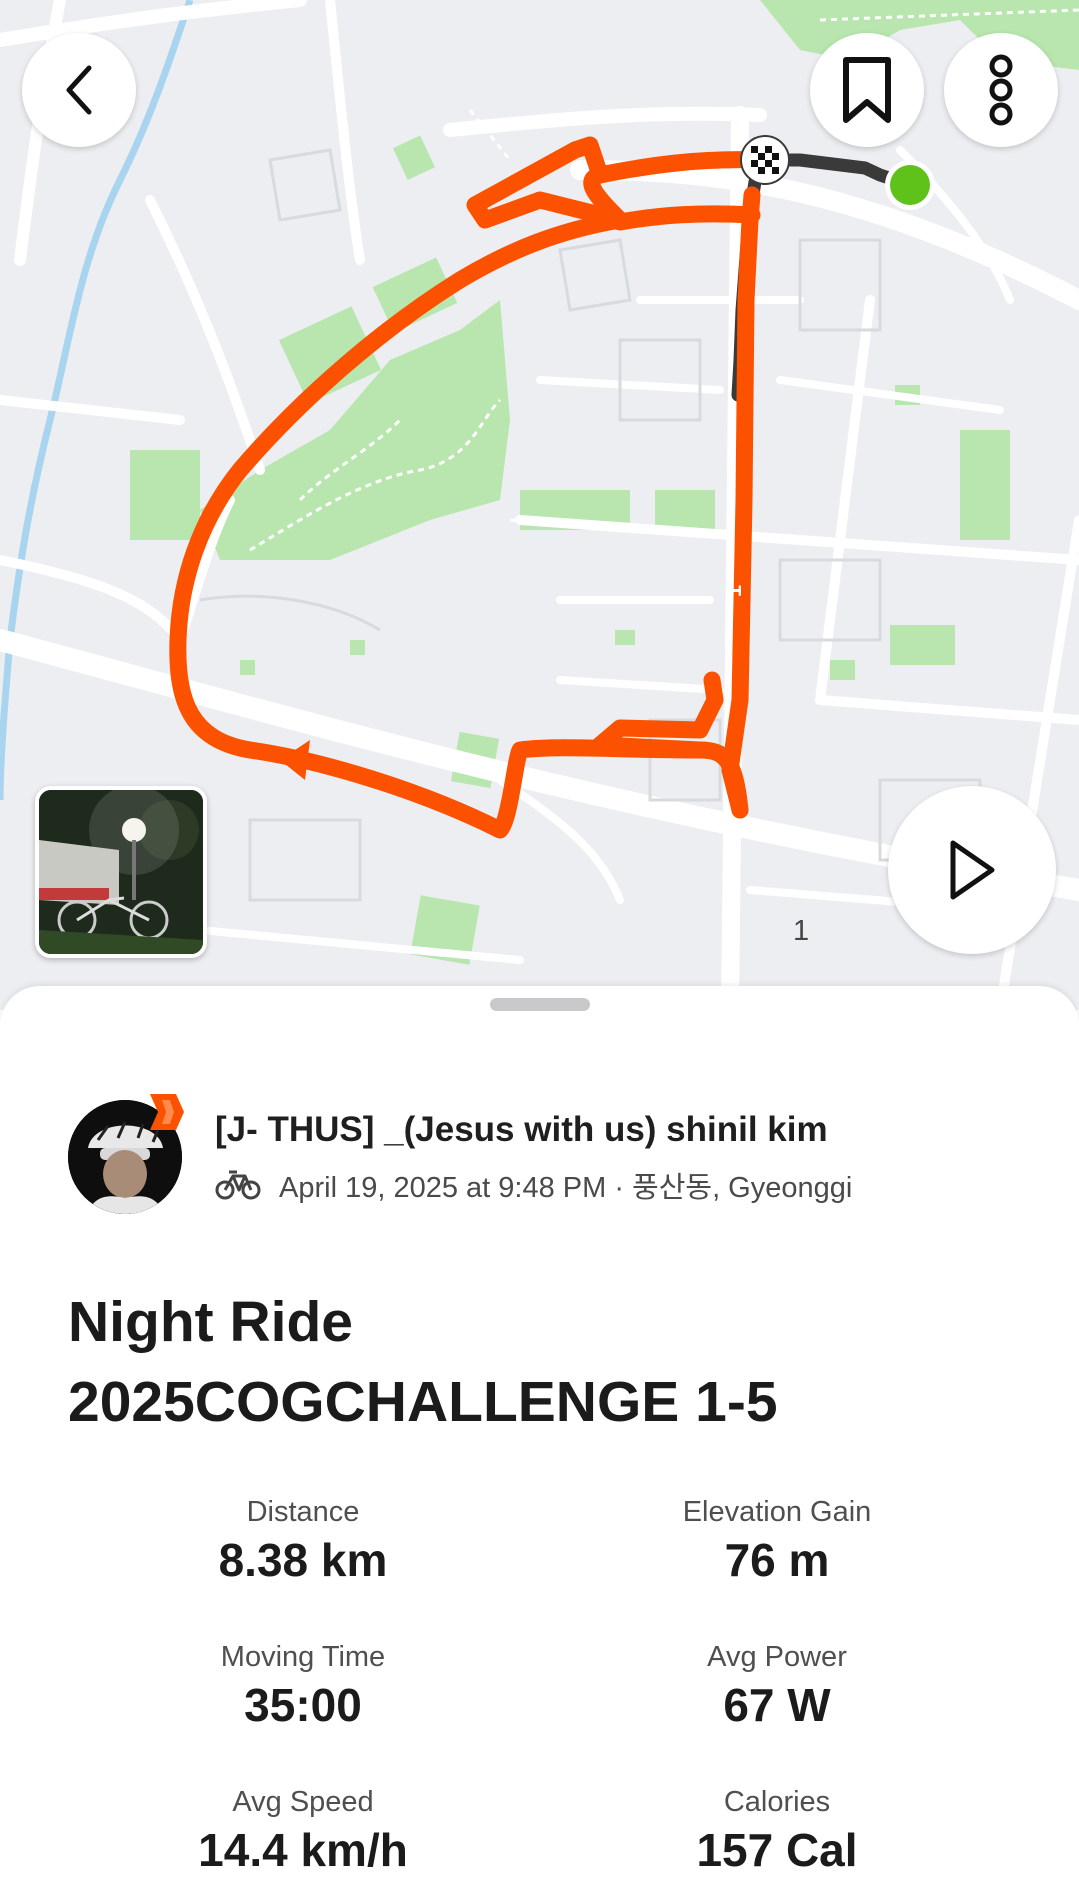 This screenshot has height=1899, width=1079. What do you see at coordinates (210, 1322) in the screenshot?
I see `activity-title-line1: Night Ride` at bounding box center [210, 1322].